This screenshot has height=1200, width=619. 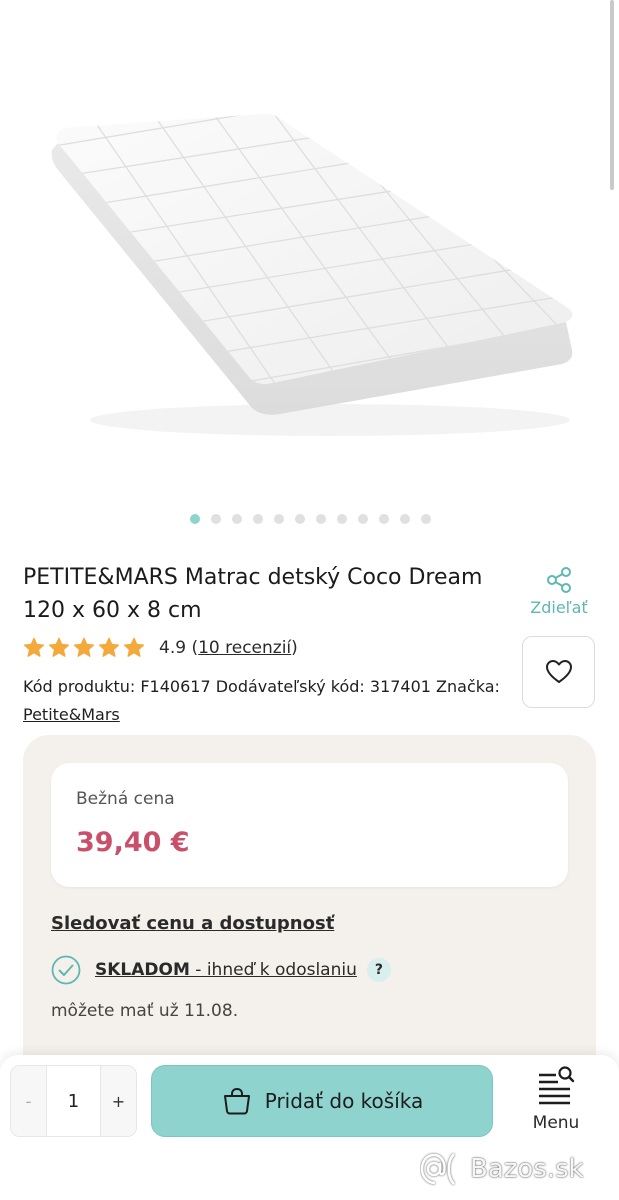 I want to click on brand-link: Petite&Mars, so click(x=71, y=714).